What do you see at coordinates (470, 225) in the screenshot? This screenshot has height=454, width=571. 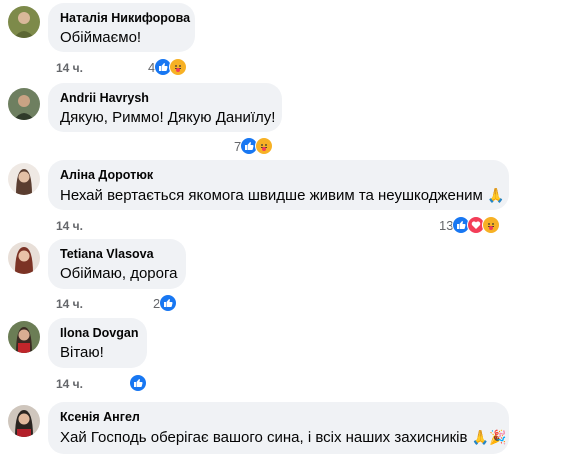 I see `reaction-summary: 13` at bounding box center [470, 225].